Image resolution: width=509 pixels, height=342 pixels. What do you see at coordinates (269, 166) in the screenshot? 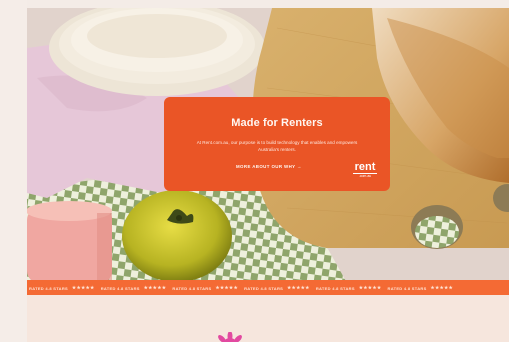
I see `more-about-our-why-link: MORE ABOUT OUR WHY →` at bounding box center [269, 166].